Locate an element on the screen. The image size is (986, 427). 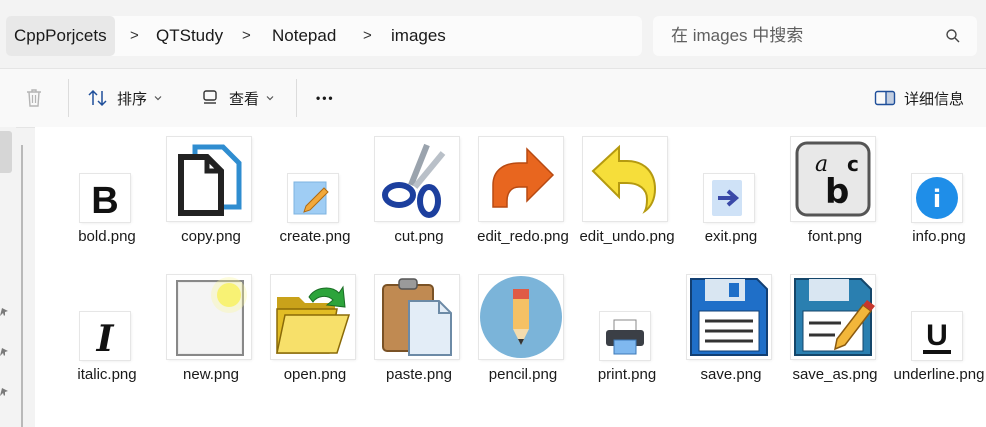
details-pane-button: 详细信息 is located at coordinates (919, 98).